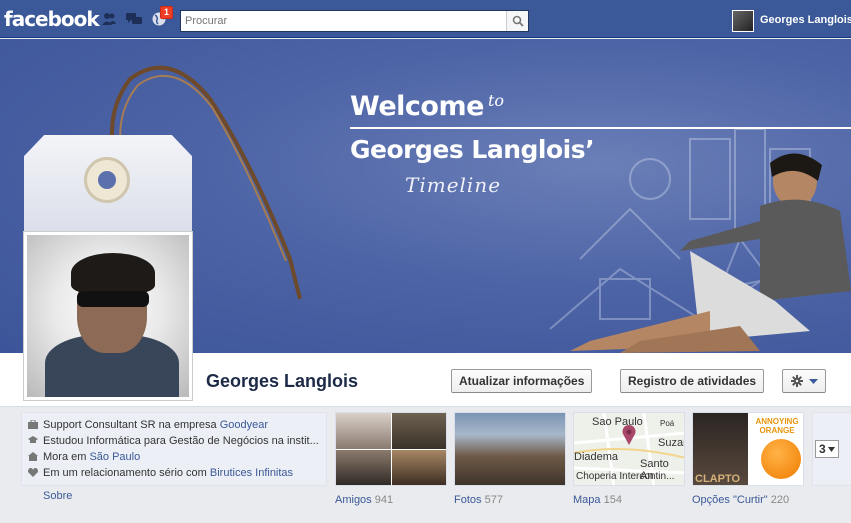  What do you see at coordinates (600, 128) in the screenshot?
I see `cover-divider` at bounding box center [600, 128].